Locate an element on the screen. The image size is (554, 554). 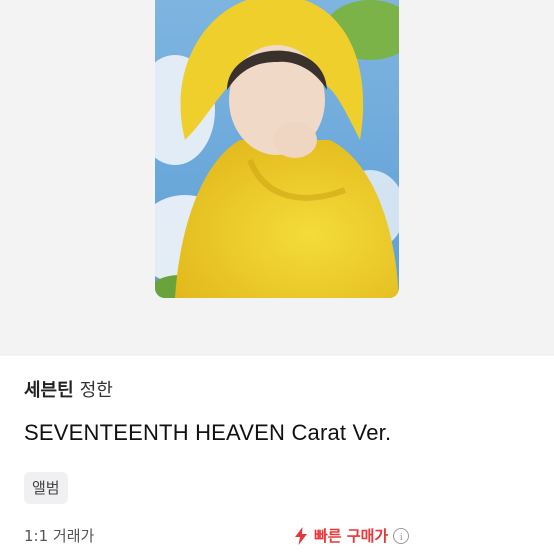
info-icon: i is located at coordinates (401, 536).